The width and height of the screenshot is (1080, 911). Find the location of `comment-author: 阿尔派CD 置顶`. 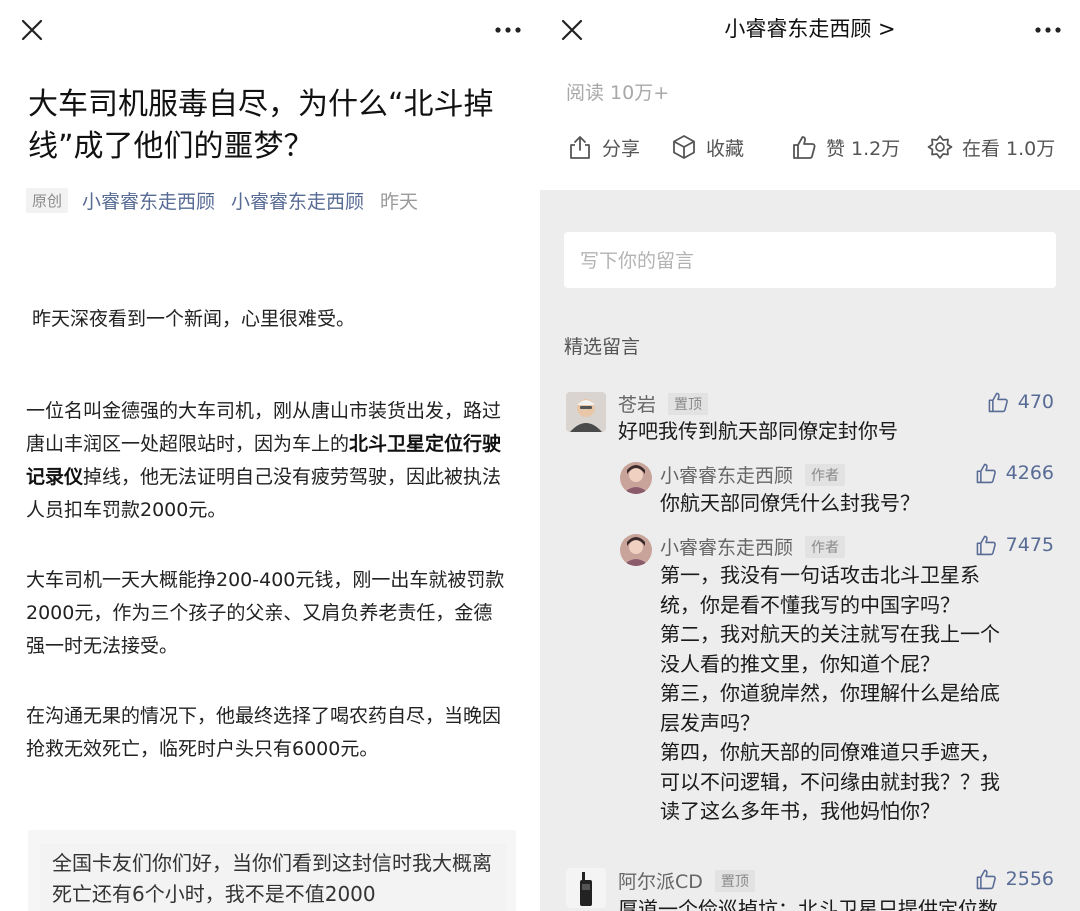

comment-author: 阿尔派CD 置顶 is located at coordinates (686, 880).